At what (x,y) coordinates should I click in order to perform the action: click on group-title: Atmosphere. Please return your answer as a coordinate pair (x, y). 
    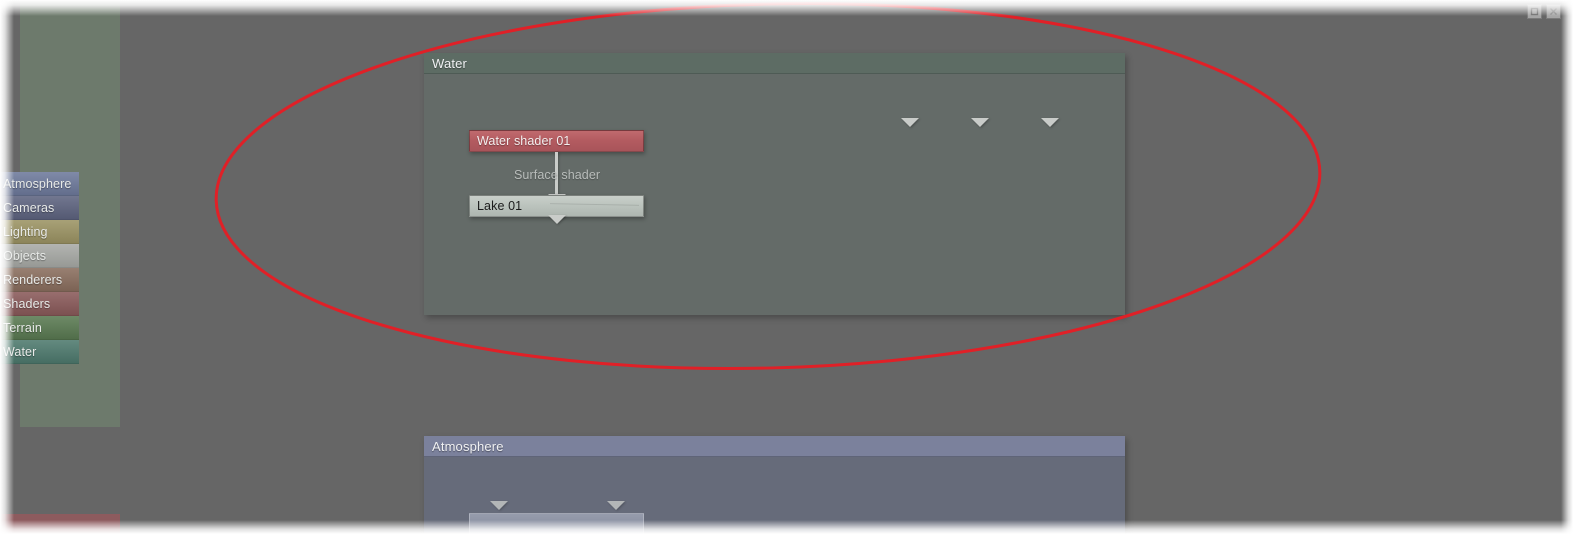
    Looking at the image, I should click on (468, 446).